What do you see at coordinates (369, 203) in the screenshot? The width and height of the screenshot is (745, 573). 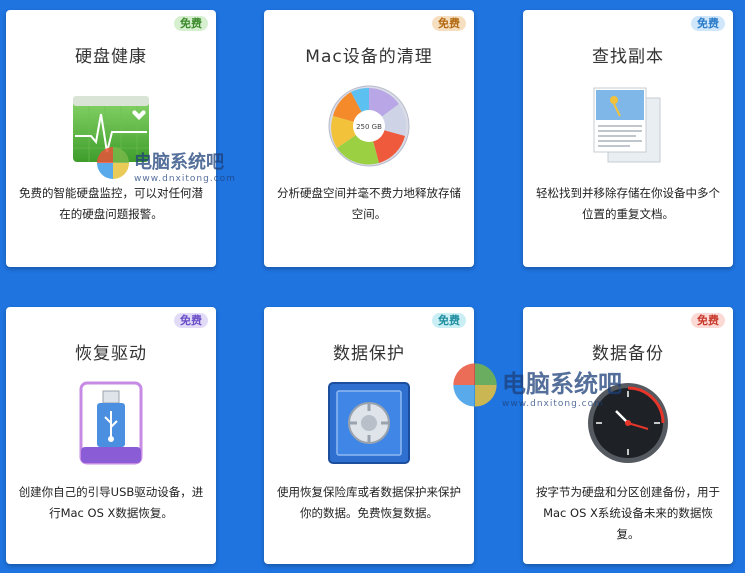 I see `card-description: 分析硬盘空间并毫不费力地释放存储 空间。` at bounding box center [369, 203].